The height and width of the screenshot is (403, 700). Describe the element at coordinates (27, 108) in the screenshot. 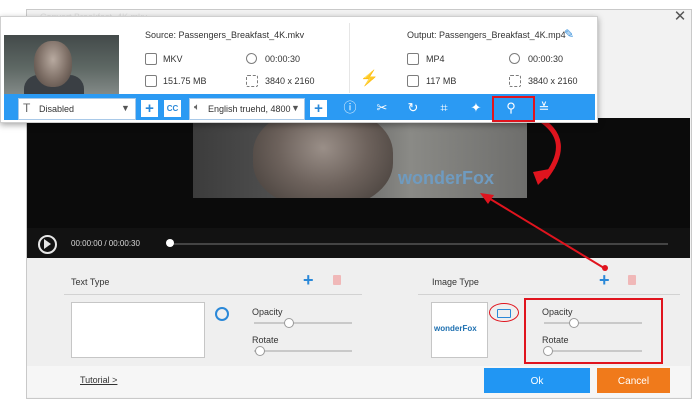

I see `text-t-icon: T` at that location.